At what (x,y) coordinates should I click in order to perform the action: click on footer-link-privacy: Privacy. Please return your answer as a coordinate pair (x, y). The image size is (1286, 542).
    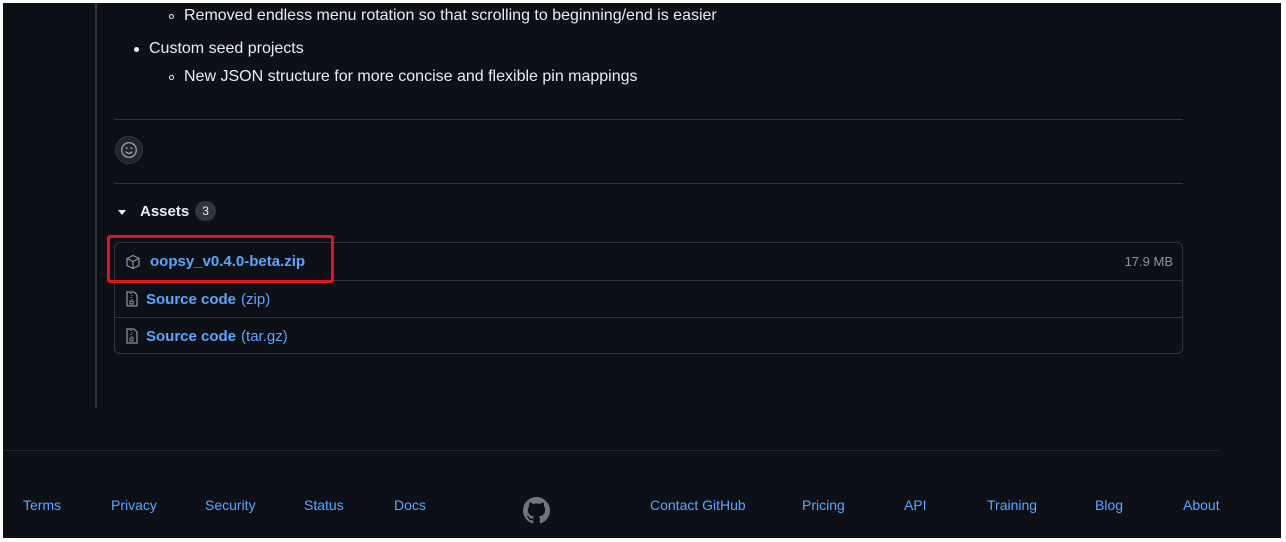
    Looking at the image, I should click on (134, 505).